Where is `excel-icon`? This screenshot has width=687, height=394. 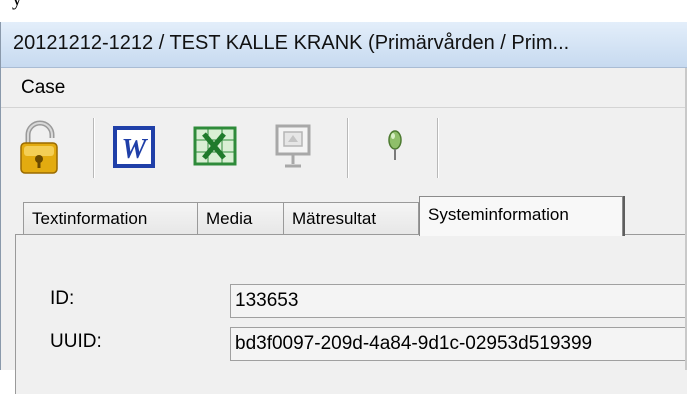
excel-icon is located at coordinates (217, 147).